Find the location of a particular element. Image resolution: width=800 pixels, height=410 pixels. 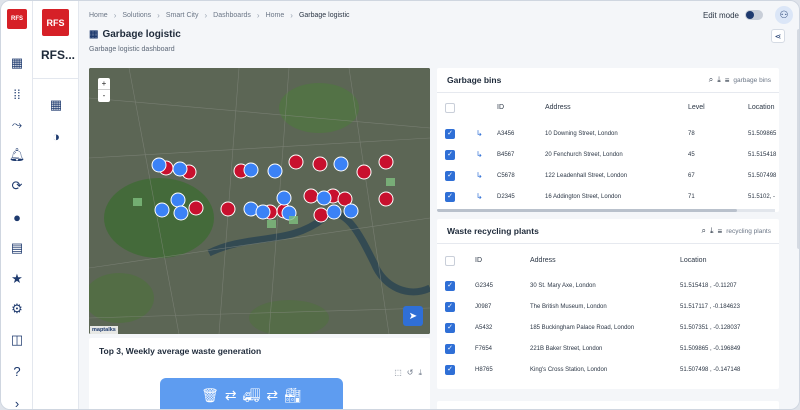

rfs-logo: RFS is located at coordinates (17, 19).